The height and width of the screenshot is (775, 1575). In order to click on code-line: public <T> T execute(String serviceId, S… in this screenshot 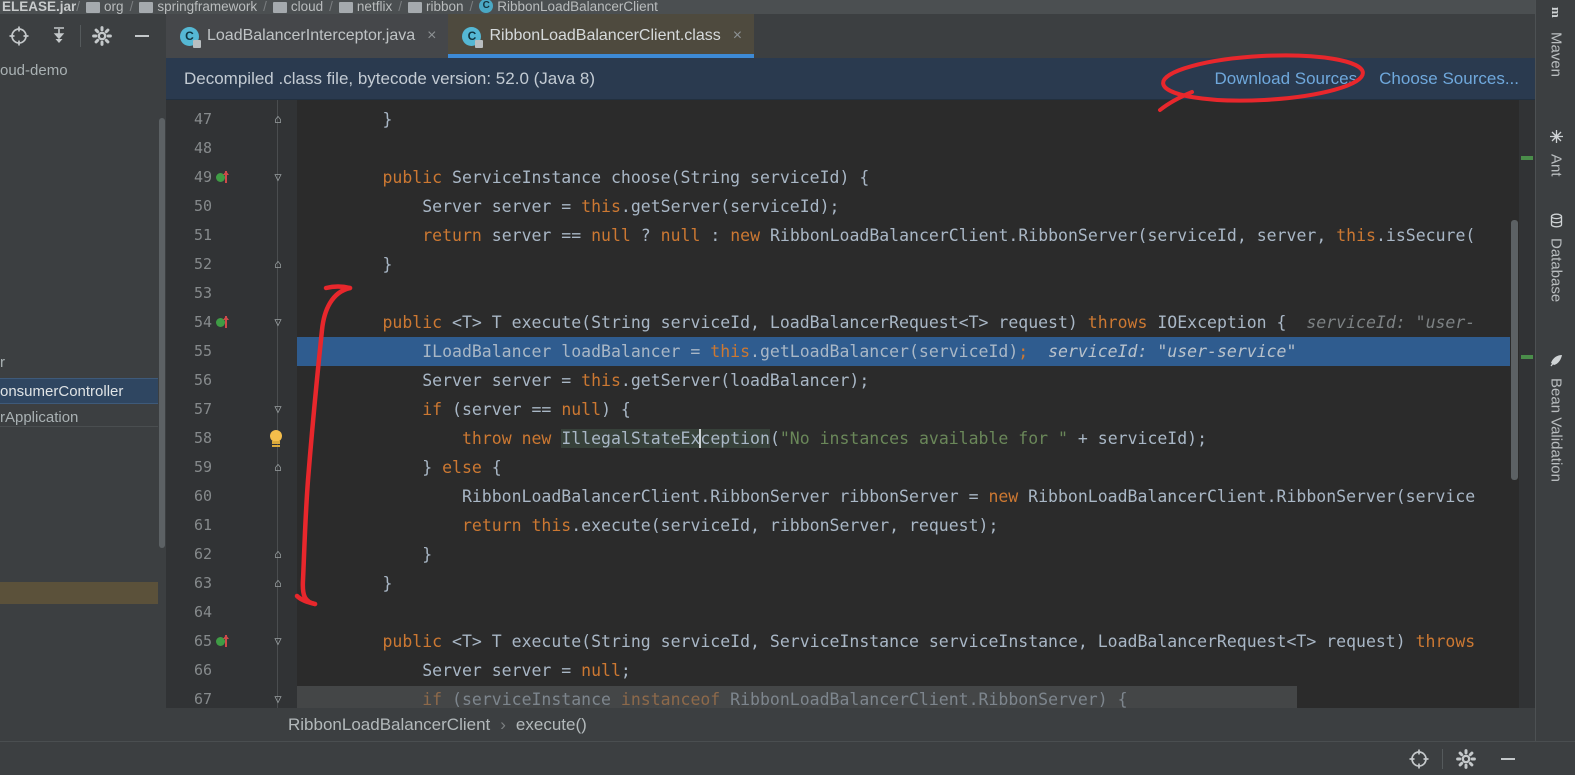, I will do `click(916, 641)`.